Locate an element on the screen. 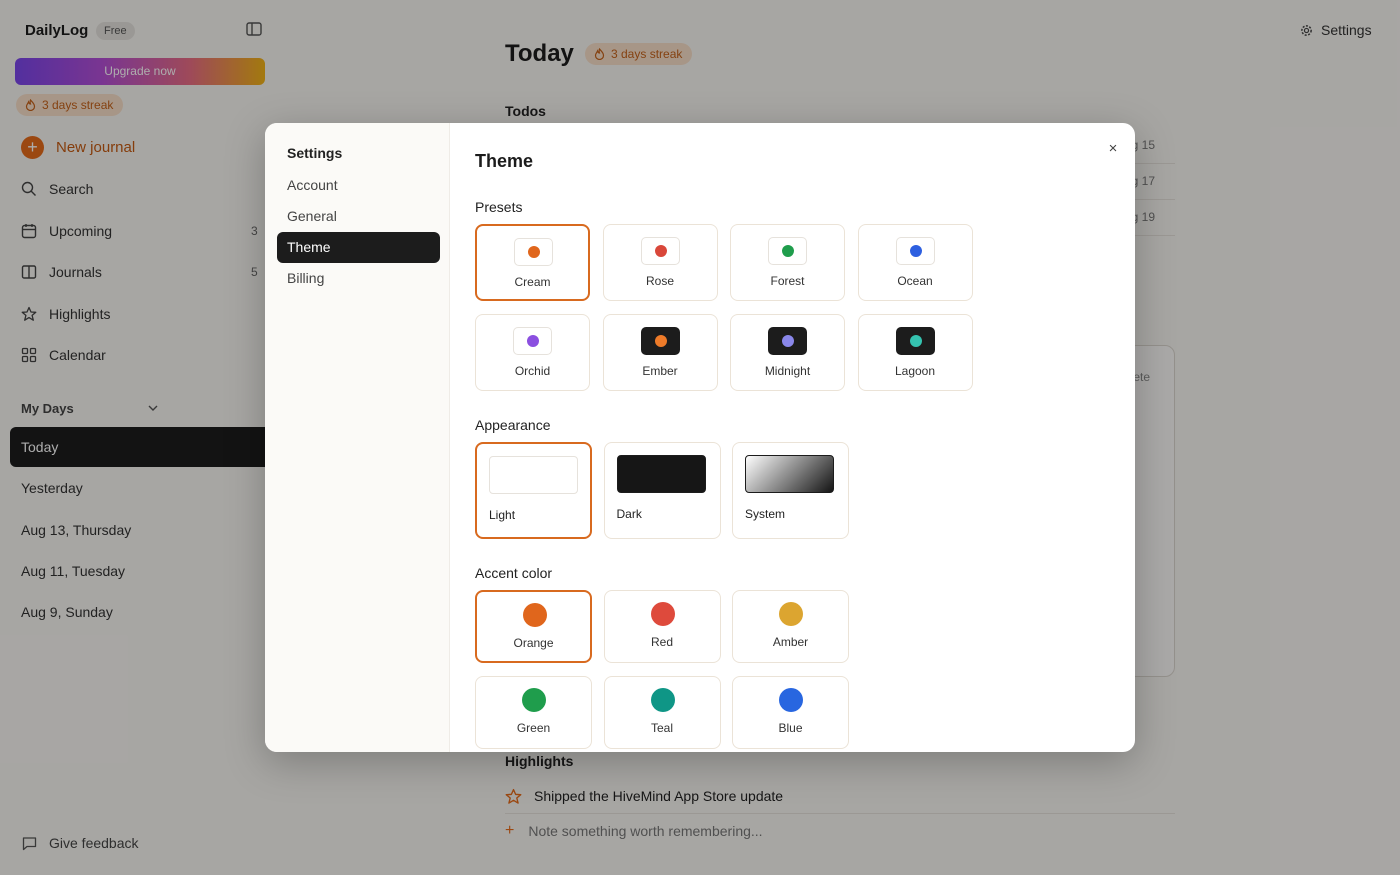 Image resolution: width=1400 pixels, height=875 pixels. settings-nav: Settings Account General Theme Billing is located at coordinates (357, 437).